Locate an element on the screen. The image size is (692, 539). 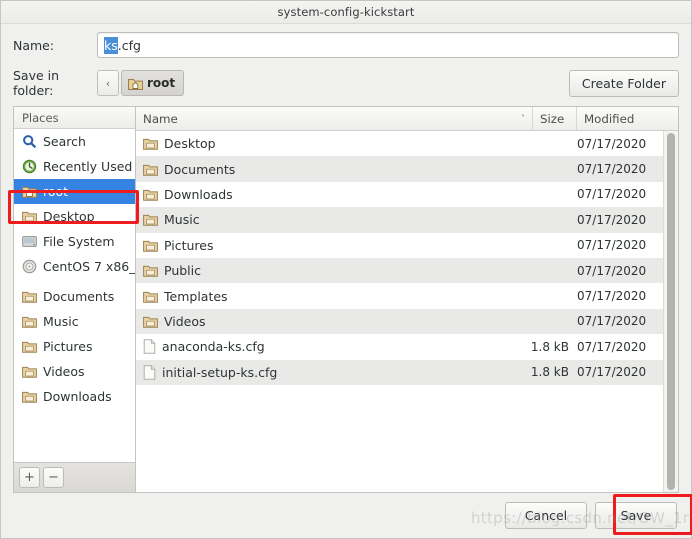
path-back-button: ‹ is located at coordinates (108, 83).